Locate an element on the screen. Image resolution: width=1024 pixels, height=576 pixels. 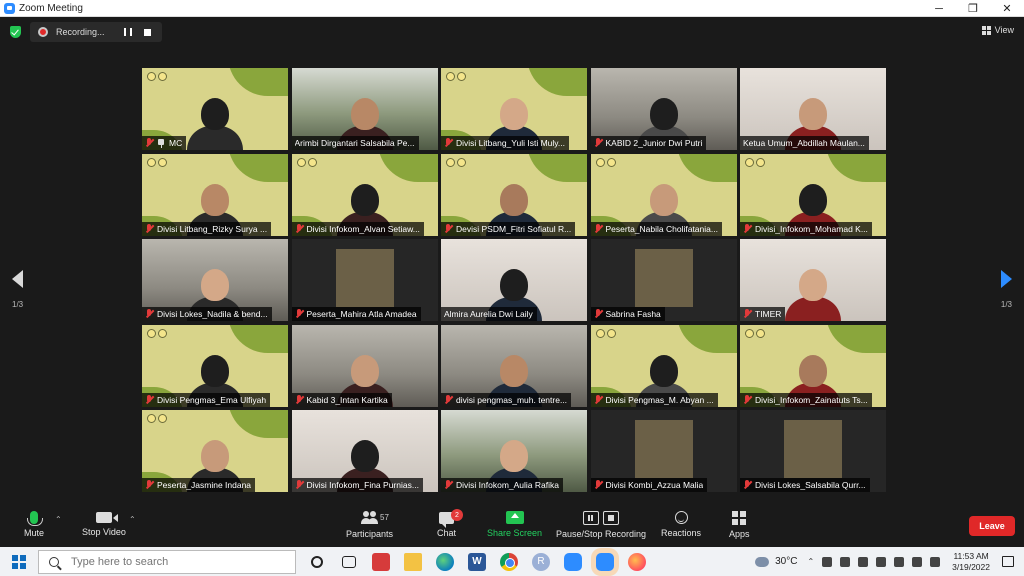
next-page-nav: 1/3 is located at coordinates (1006, 289).